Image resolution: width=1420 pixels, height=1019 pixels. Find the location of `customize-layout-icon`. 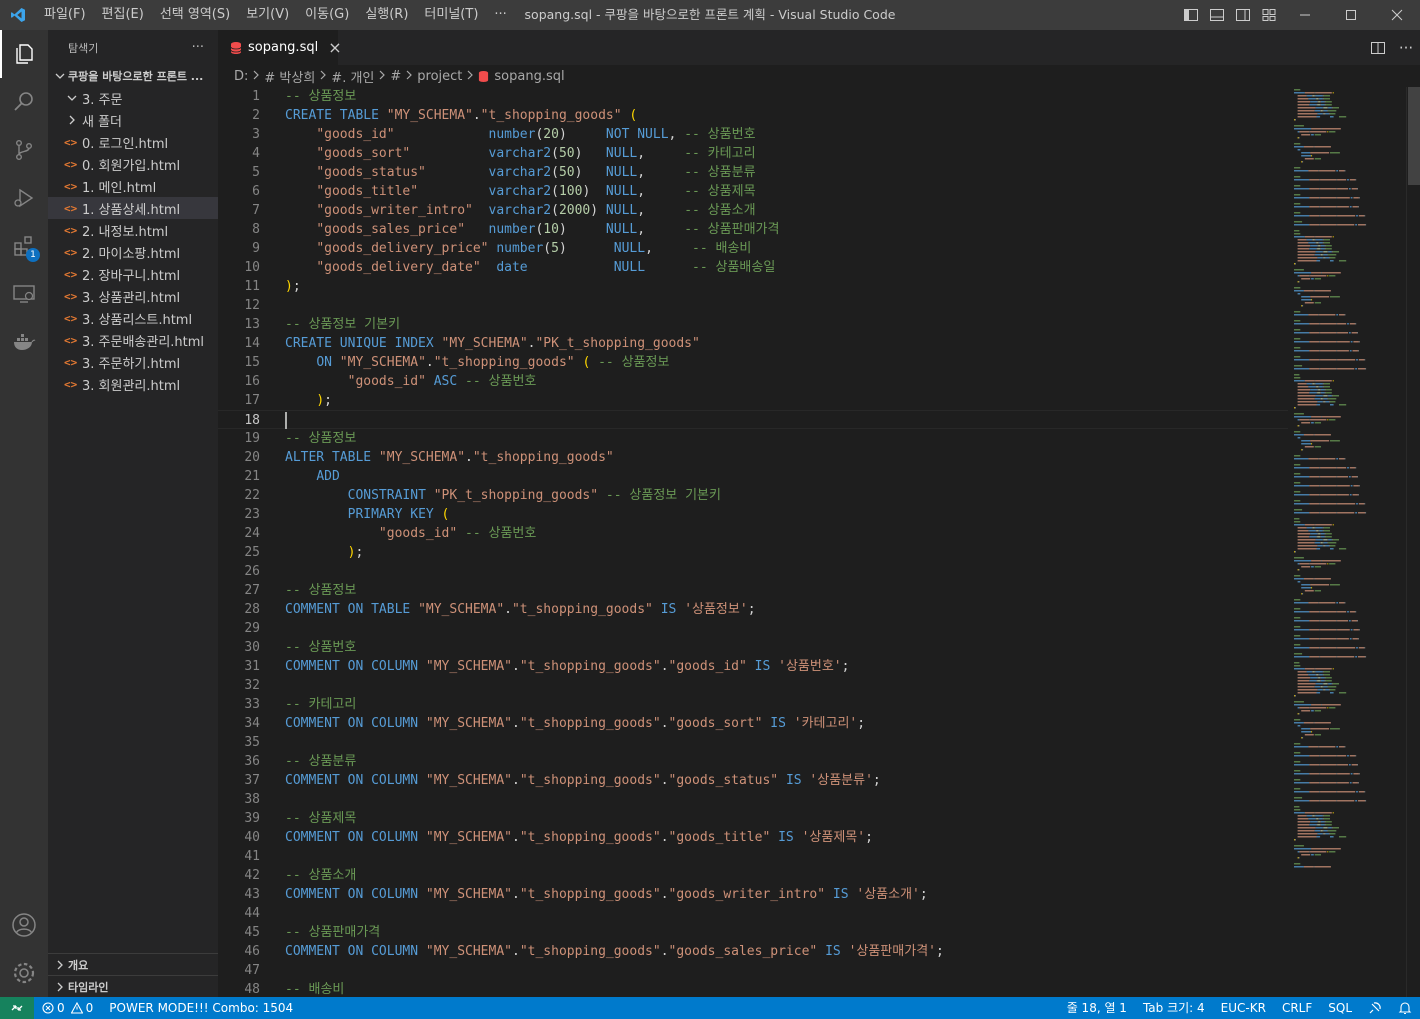

customize-layout-icon is located at coordinates (1269, 15).